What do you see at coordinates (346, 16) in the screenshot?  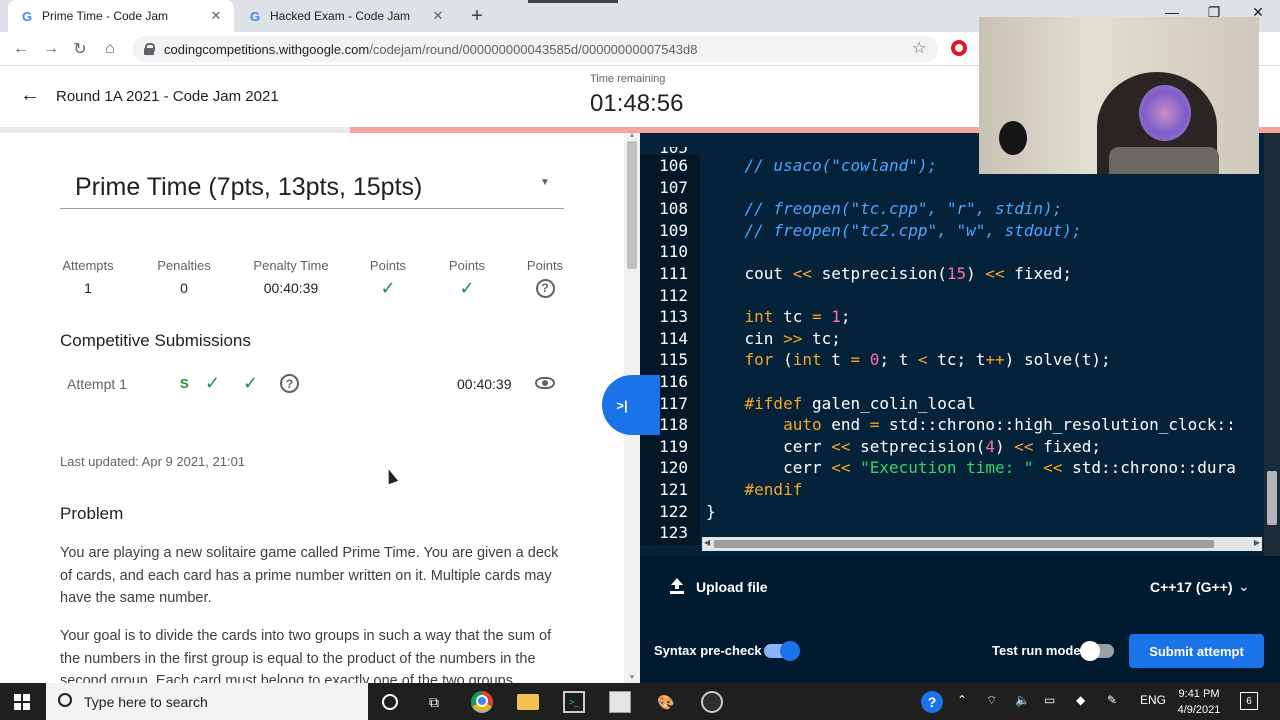 I see `tab-hacked-exam: G Hacked Exam - Code Jam ✕` at bounding box center [346, 16].